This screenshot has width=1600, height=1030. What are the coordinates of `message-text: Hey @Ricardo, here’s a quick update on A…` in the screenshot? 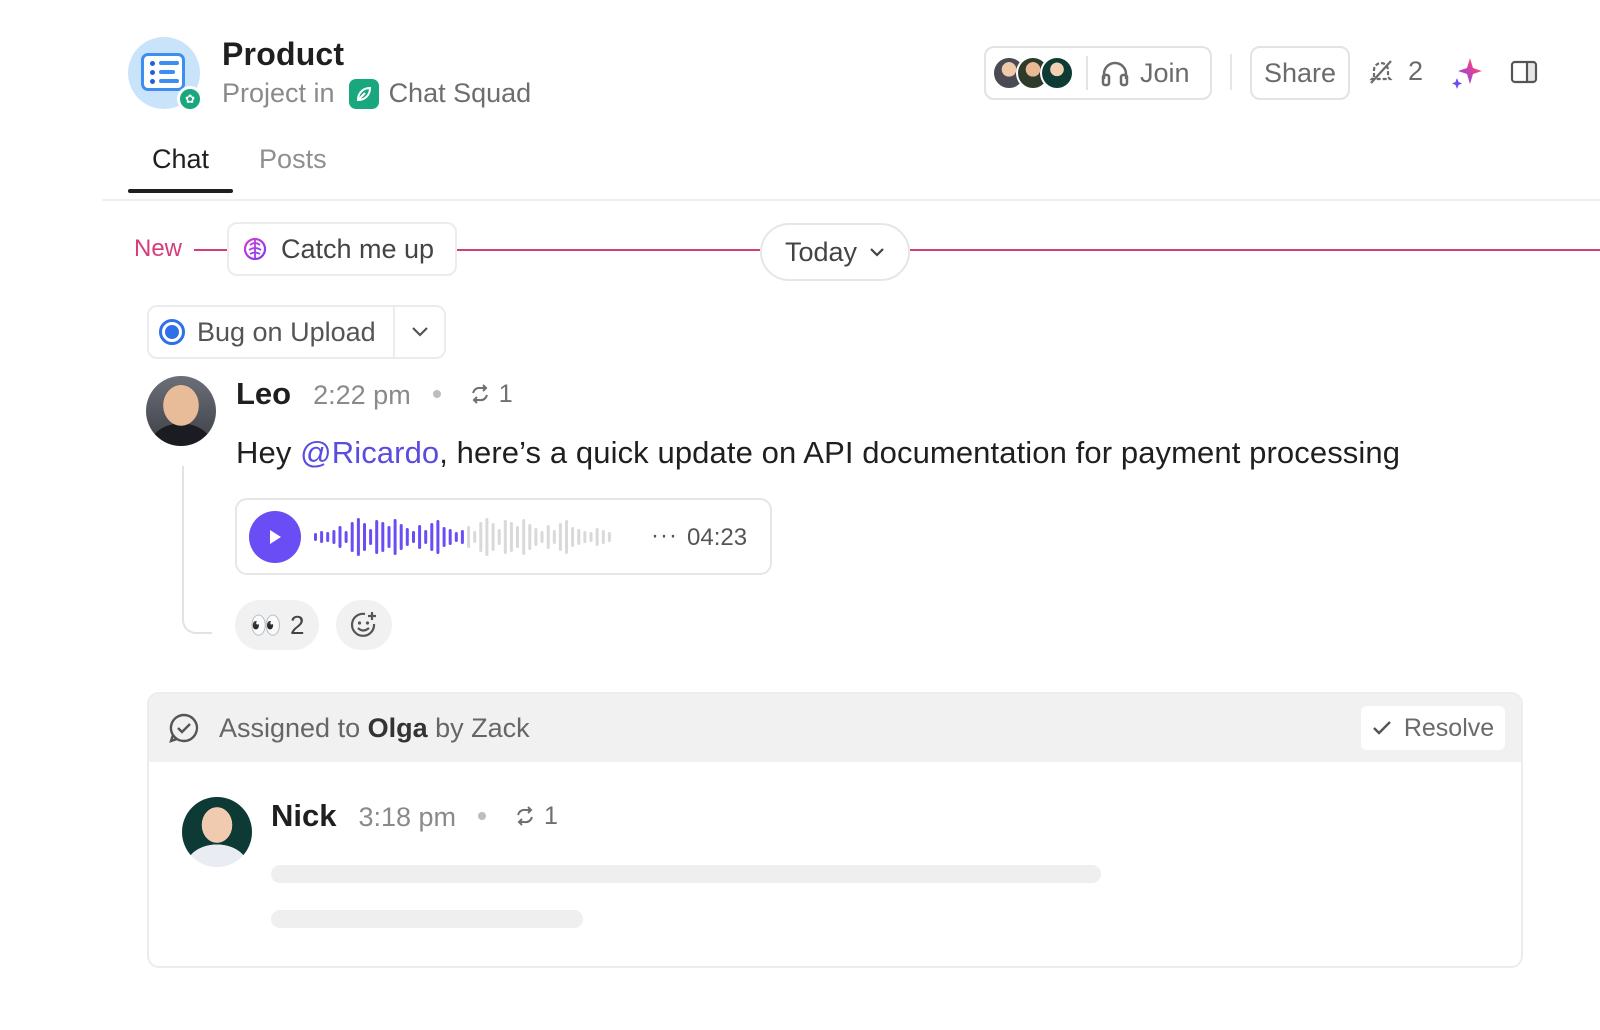 It's located at (818, 453).